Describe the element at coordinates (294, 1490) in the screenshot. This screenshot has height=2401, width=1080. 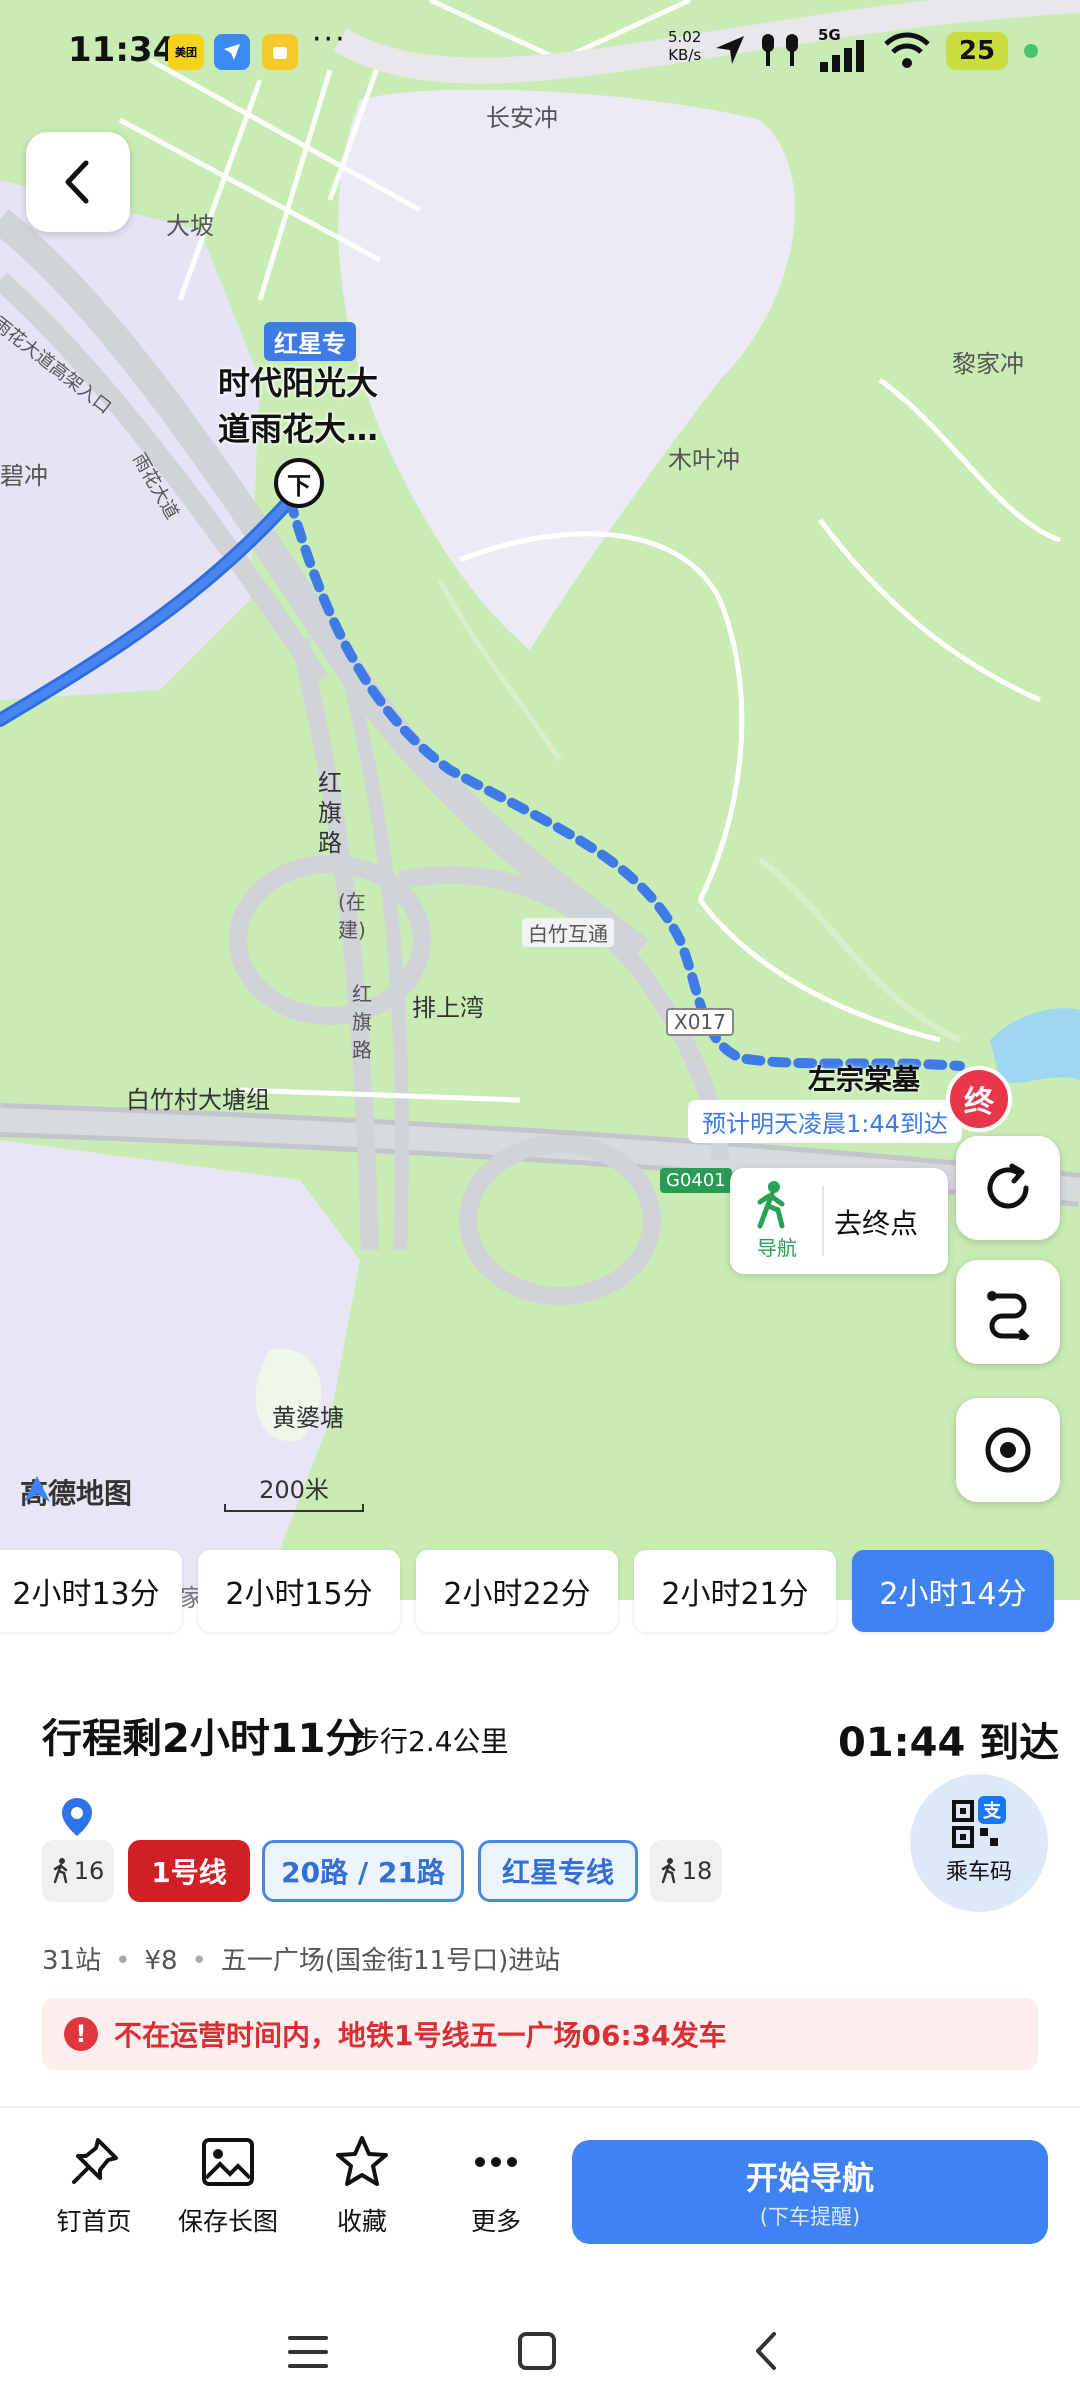
I see `map-scale-label: 200米` at that location.